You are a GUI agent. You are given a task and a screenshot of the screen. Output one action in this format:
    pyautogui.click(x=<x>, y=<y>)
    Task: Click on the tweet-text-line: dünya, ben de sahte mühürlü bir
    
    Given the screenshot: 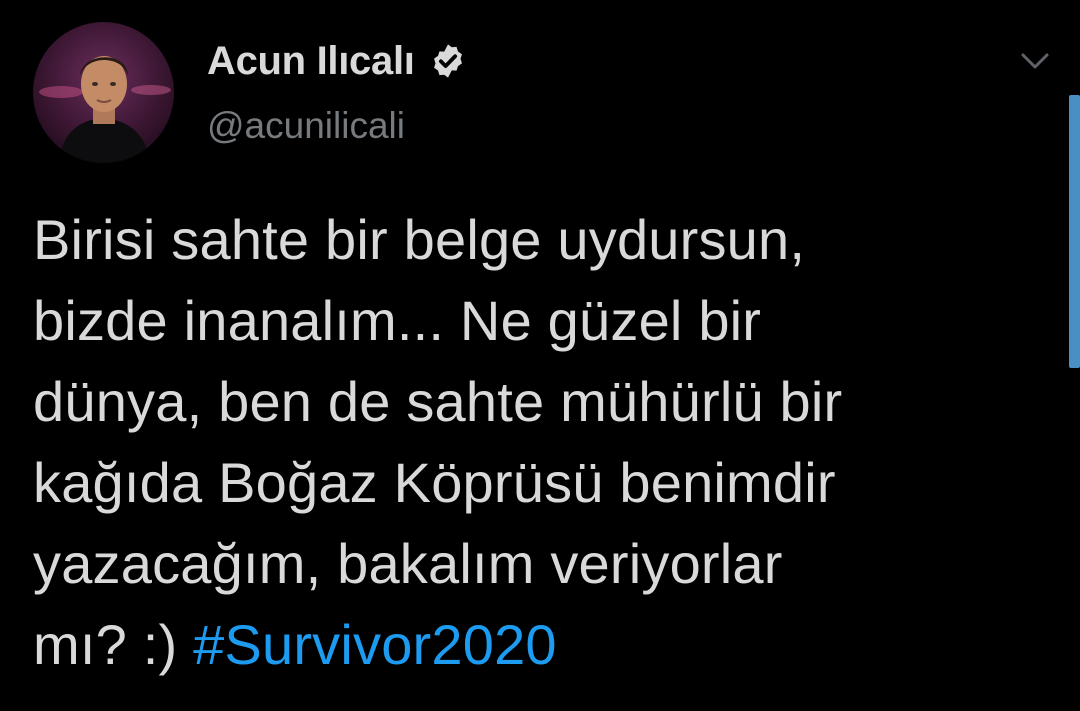 What is the action you would take?
    pyautogui.click(x=438, y=401)
    